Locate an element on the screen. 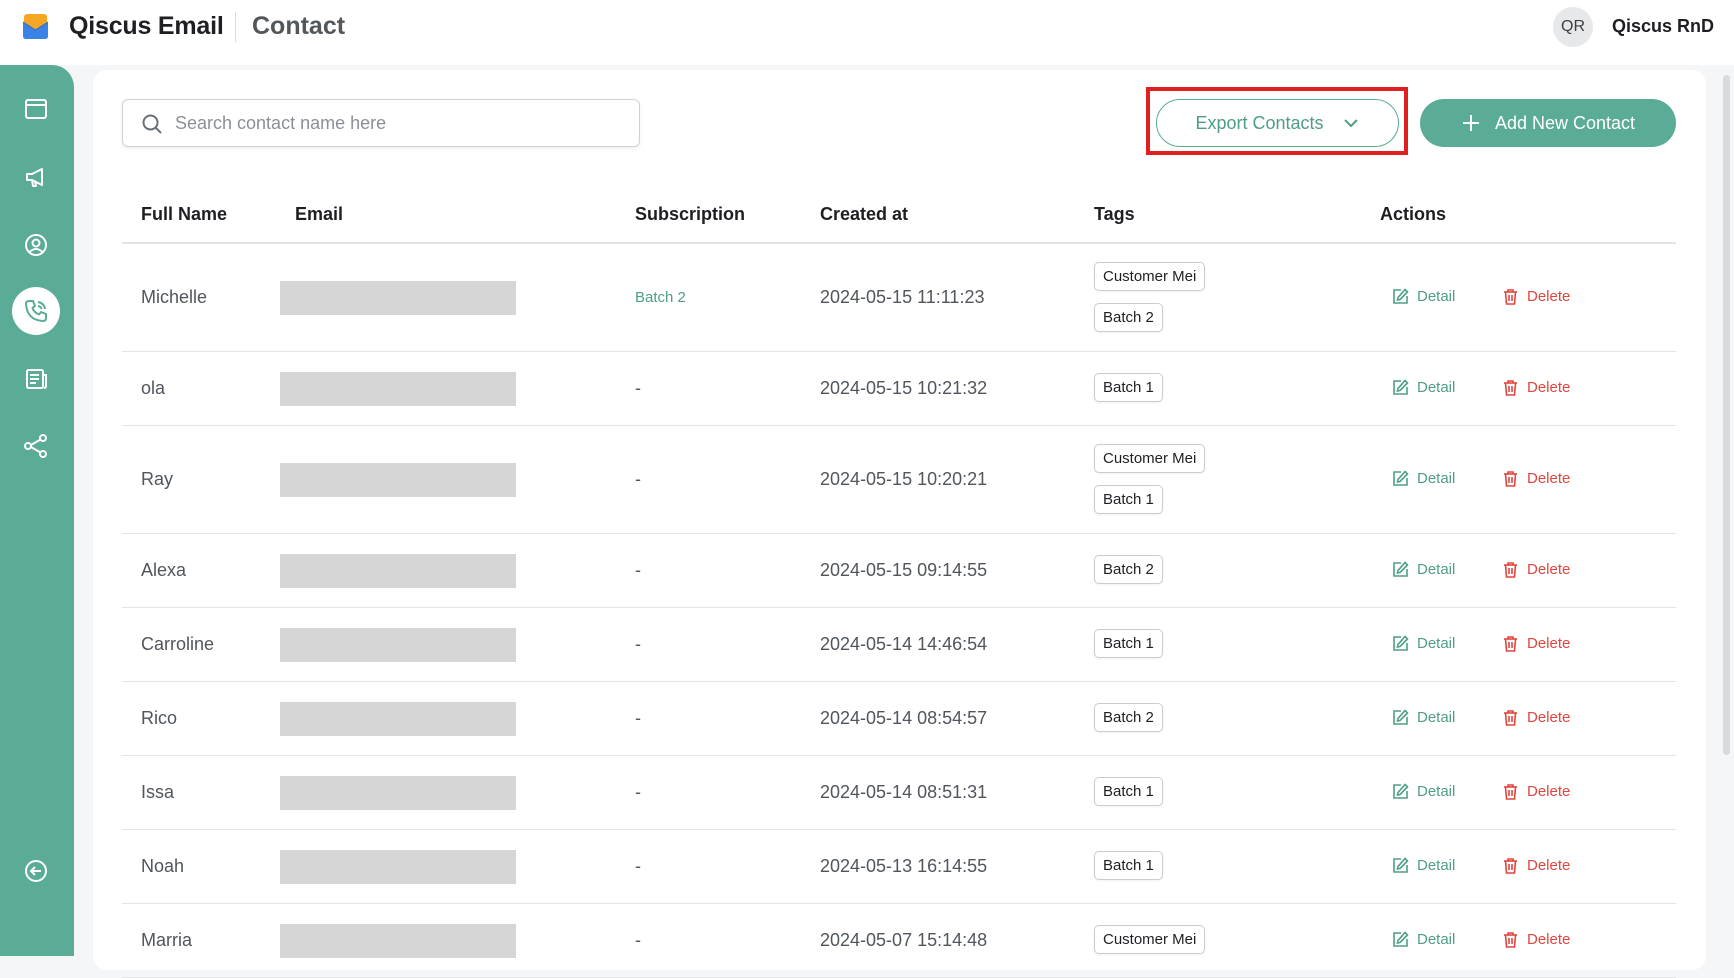 This screenshot has width=1734, height=978. tag-list: Customer Mei Batch 2 is located at coordinates (1150, 297).